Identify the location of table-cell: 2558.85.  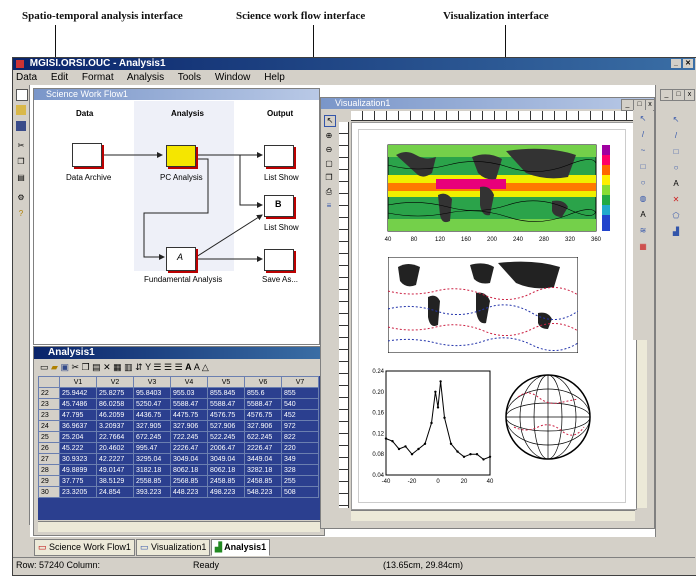
(152, 481).